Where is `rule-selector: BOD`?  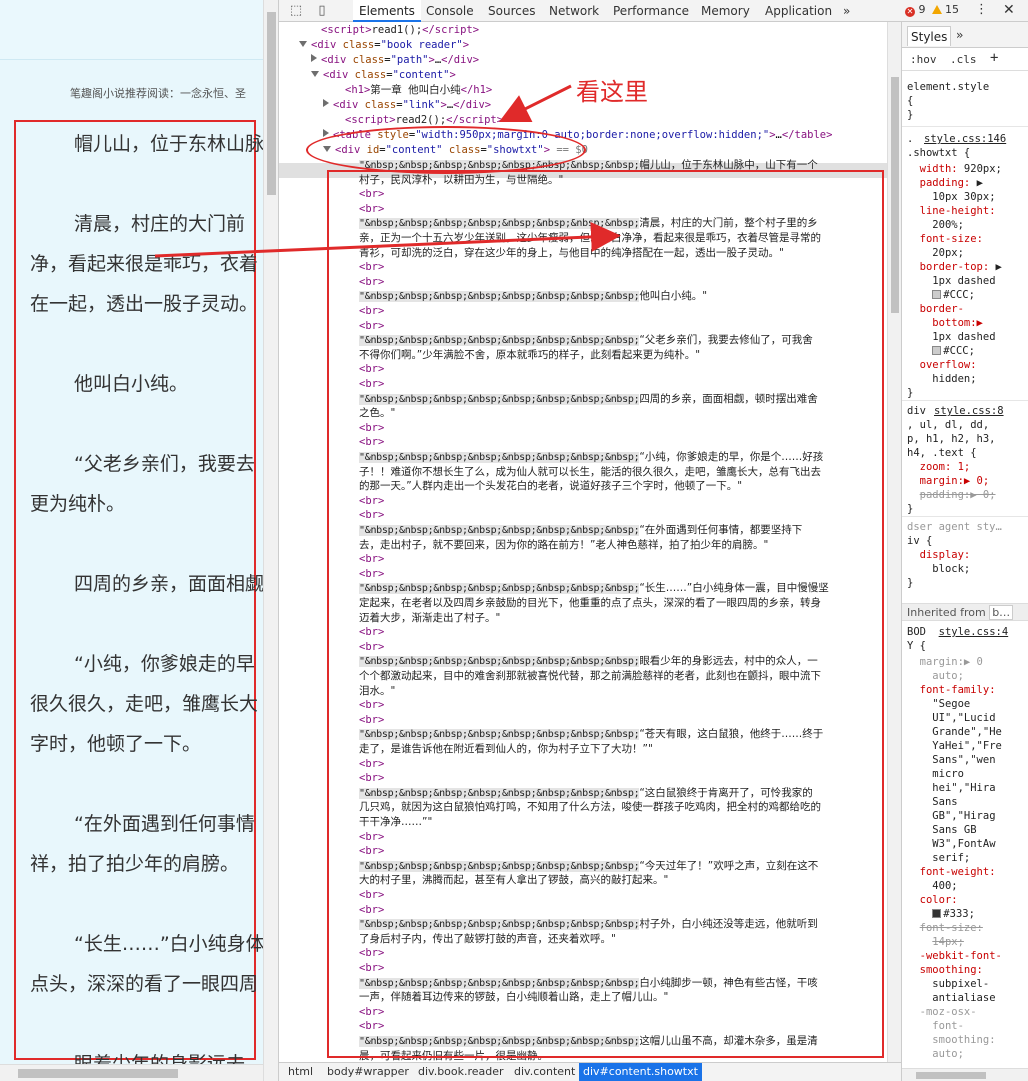
rule-selector: BOD is located at coordinates (916, 632).